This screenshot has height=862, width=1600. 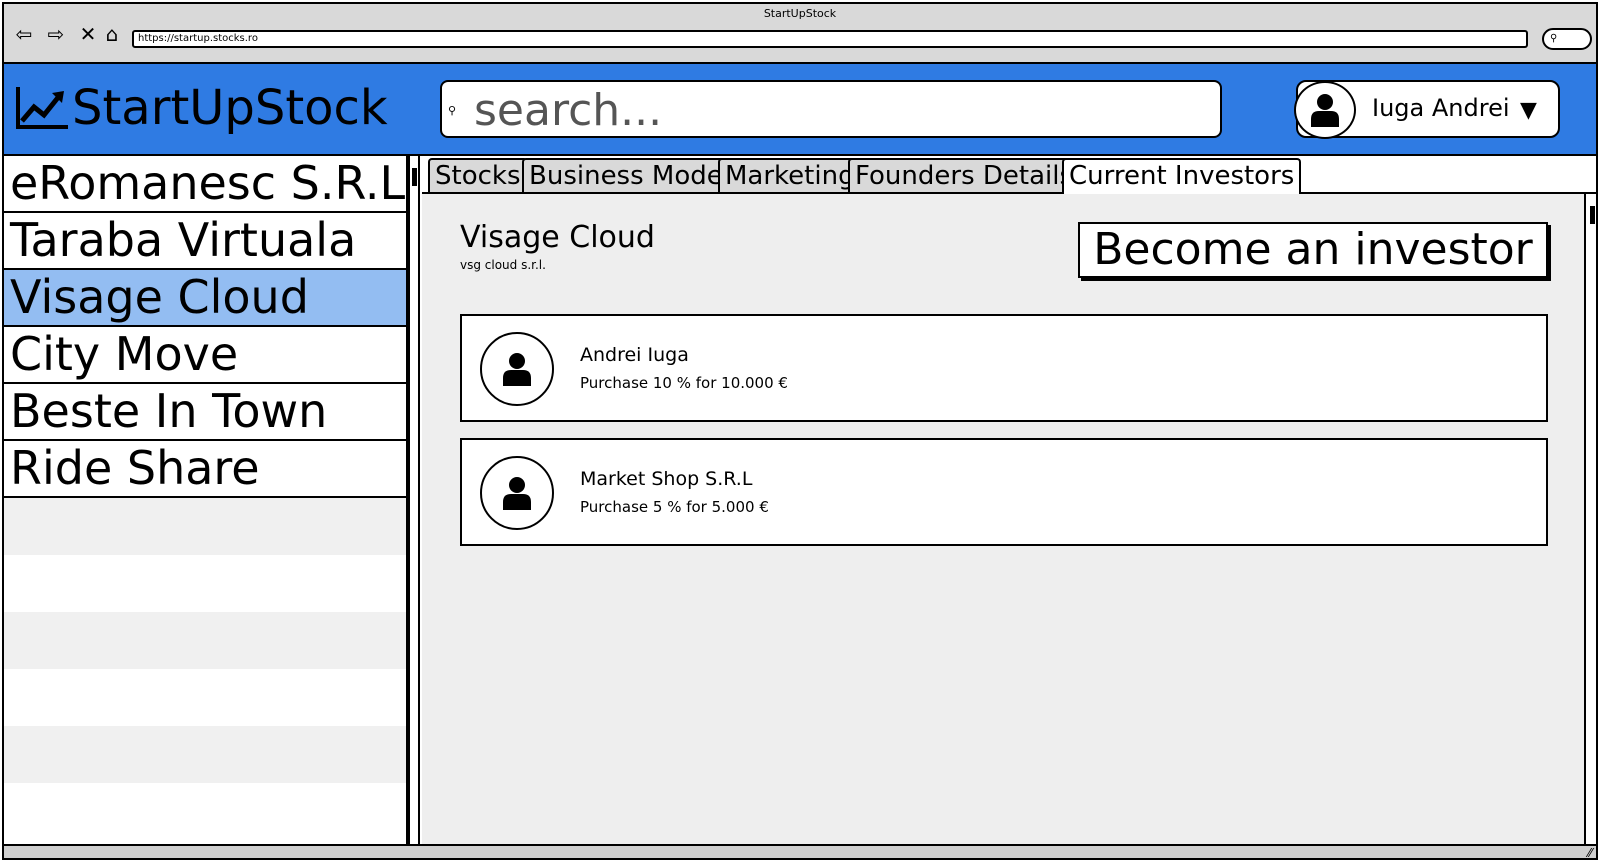 What do you see at coordinates (629, 175) in the screenshot?
I see `tab-business-model: Business Model` at bounding box center [629, 175].